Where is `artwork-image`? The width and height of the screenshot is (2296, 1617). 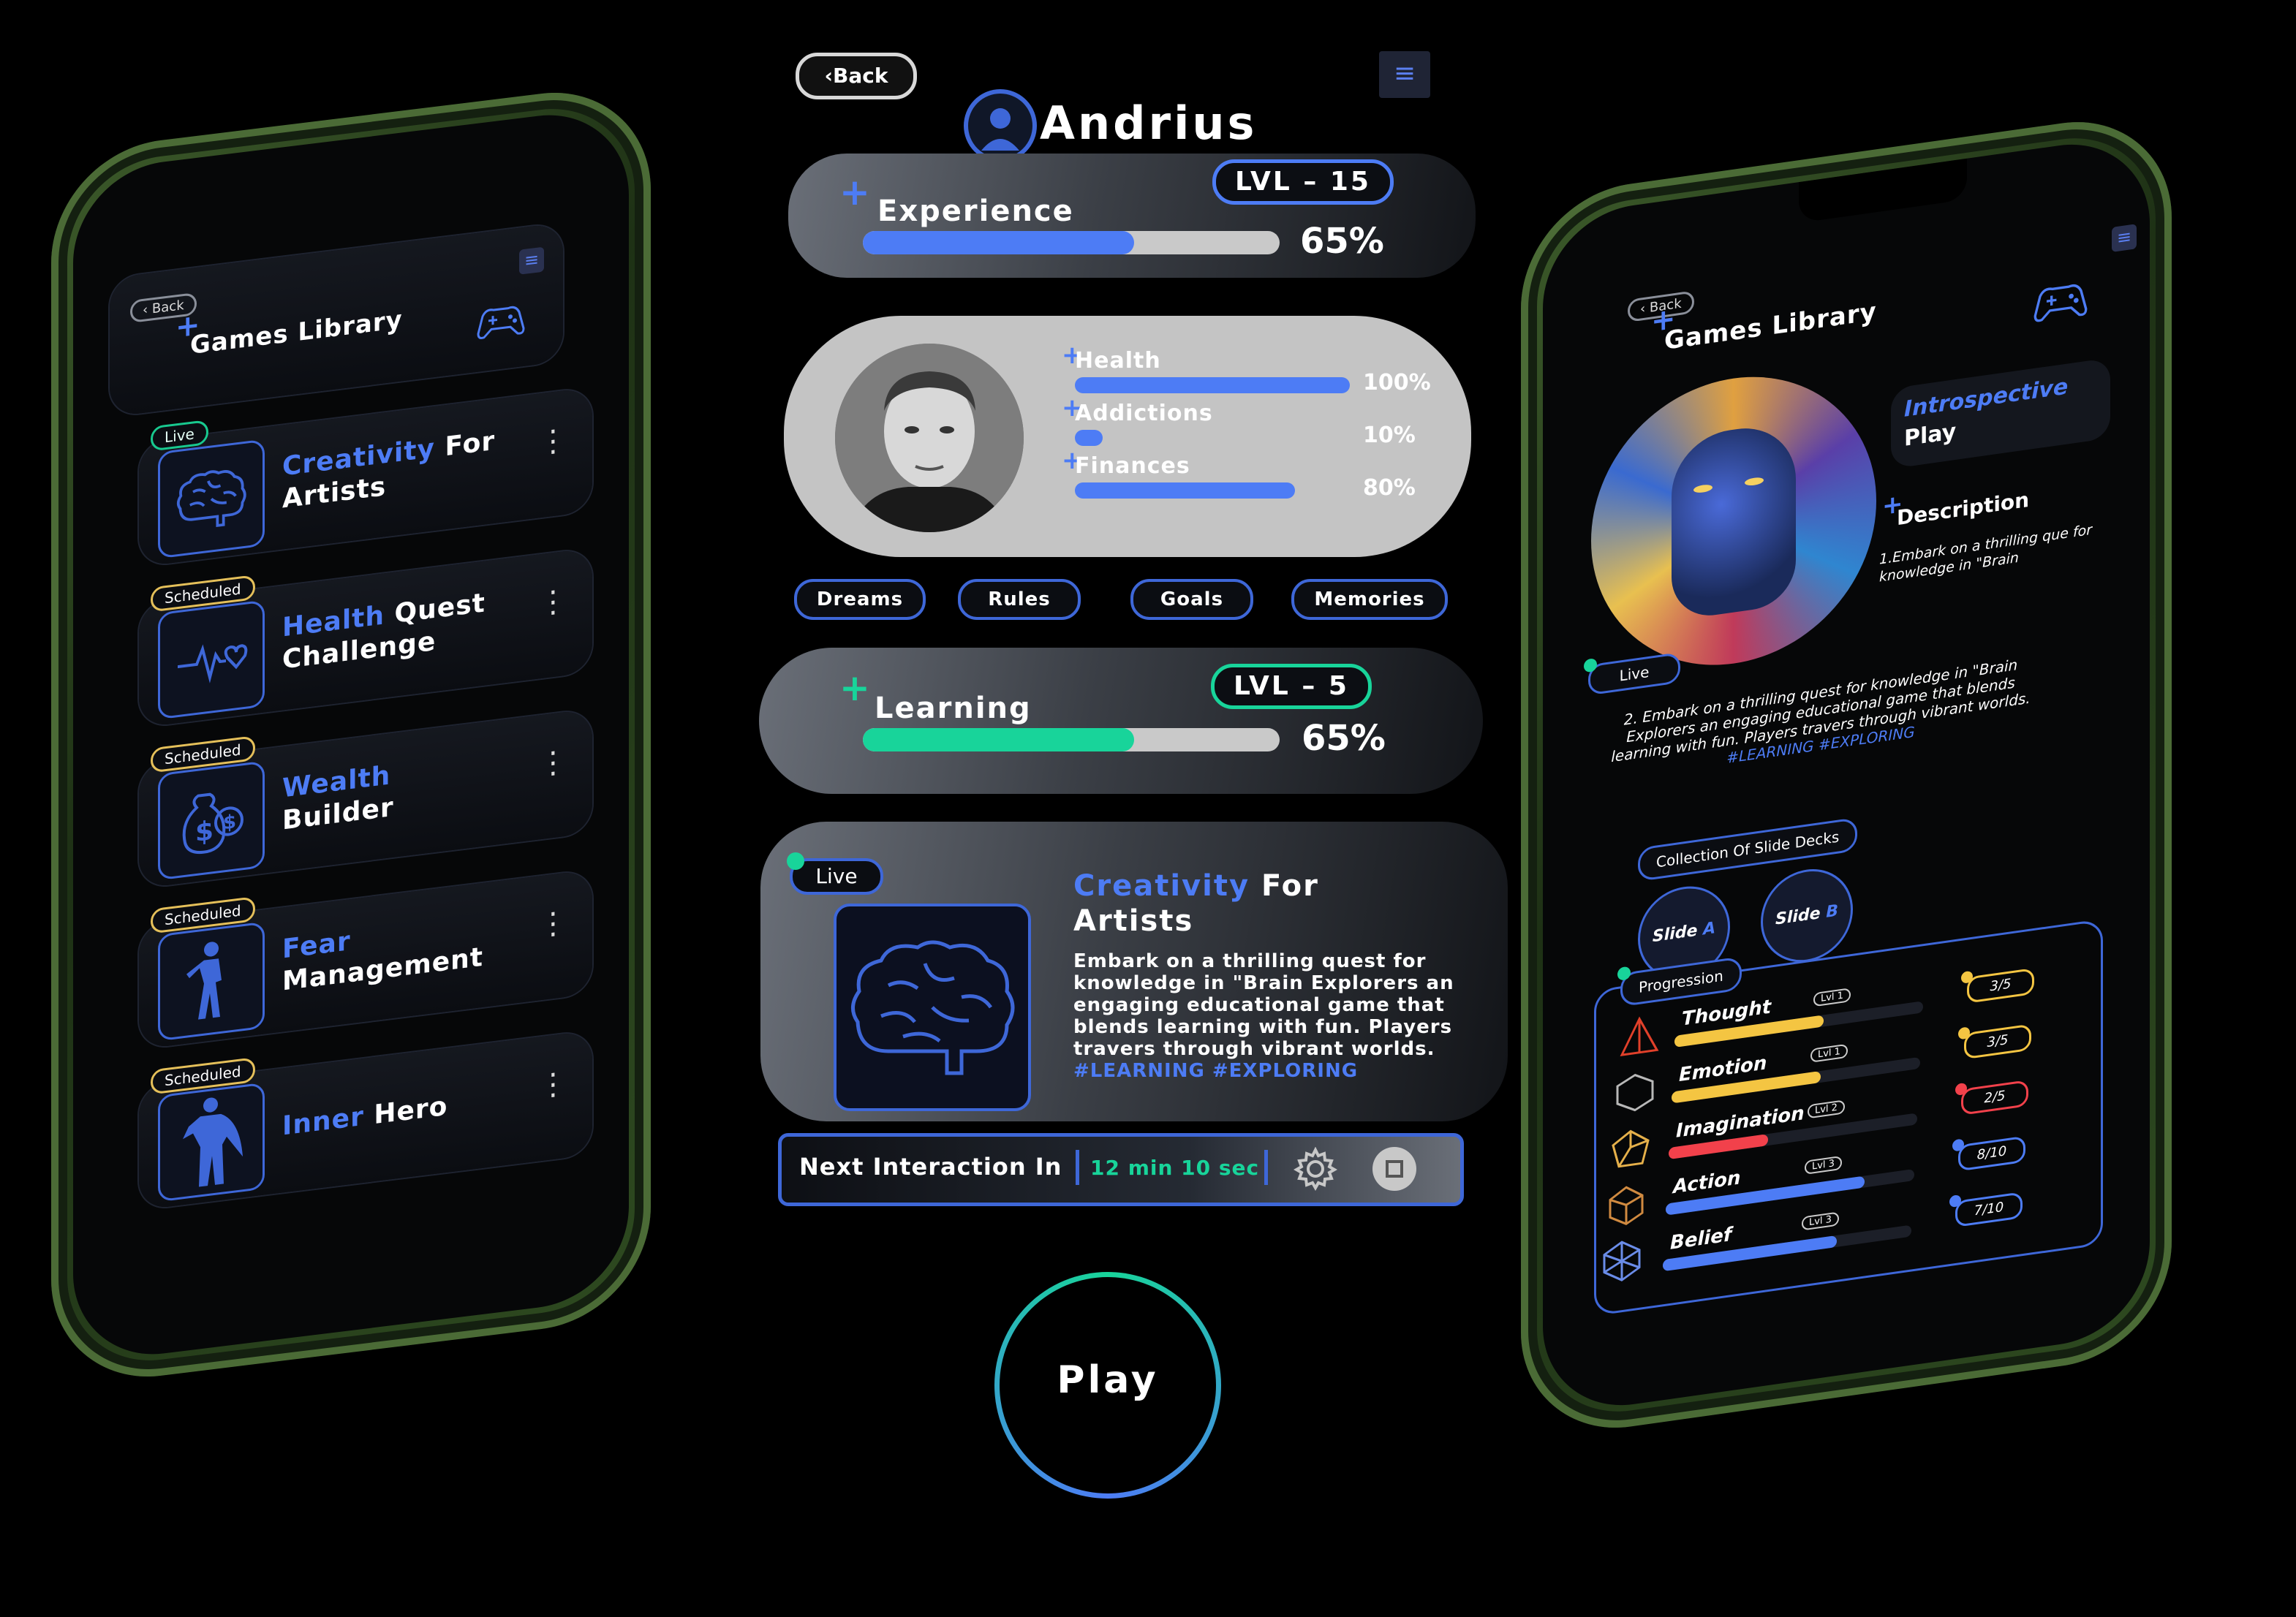
artwork-image is located at coordinates (1733, 521).